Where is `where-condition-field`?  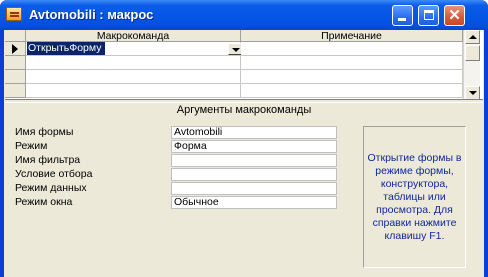
where-condition-field is located at coordinates (254, 174).